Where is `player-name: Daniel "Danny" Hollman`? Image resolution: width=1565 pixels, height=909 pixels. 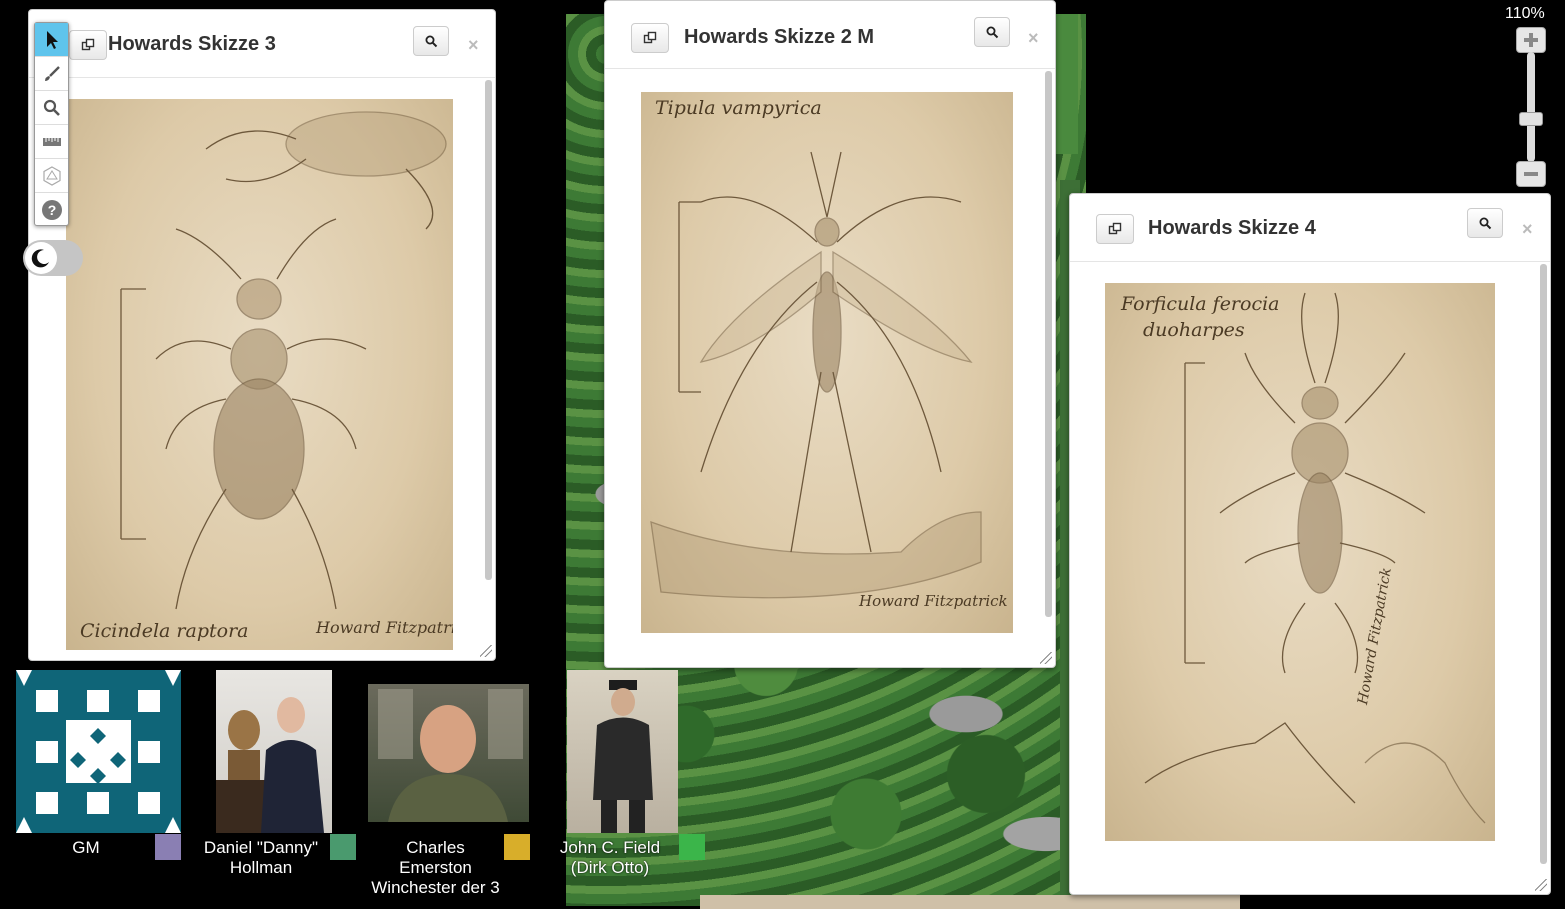 player-name: Daniel "Danny" Hollman is located at coordinates (261, 857).